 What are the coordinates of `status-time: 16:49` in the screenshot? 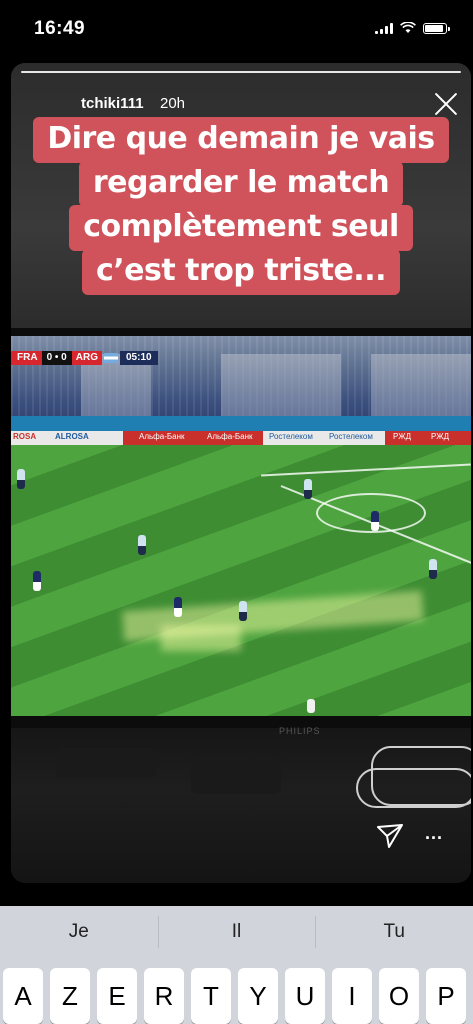 It's located at (60, 28).